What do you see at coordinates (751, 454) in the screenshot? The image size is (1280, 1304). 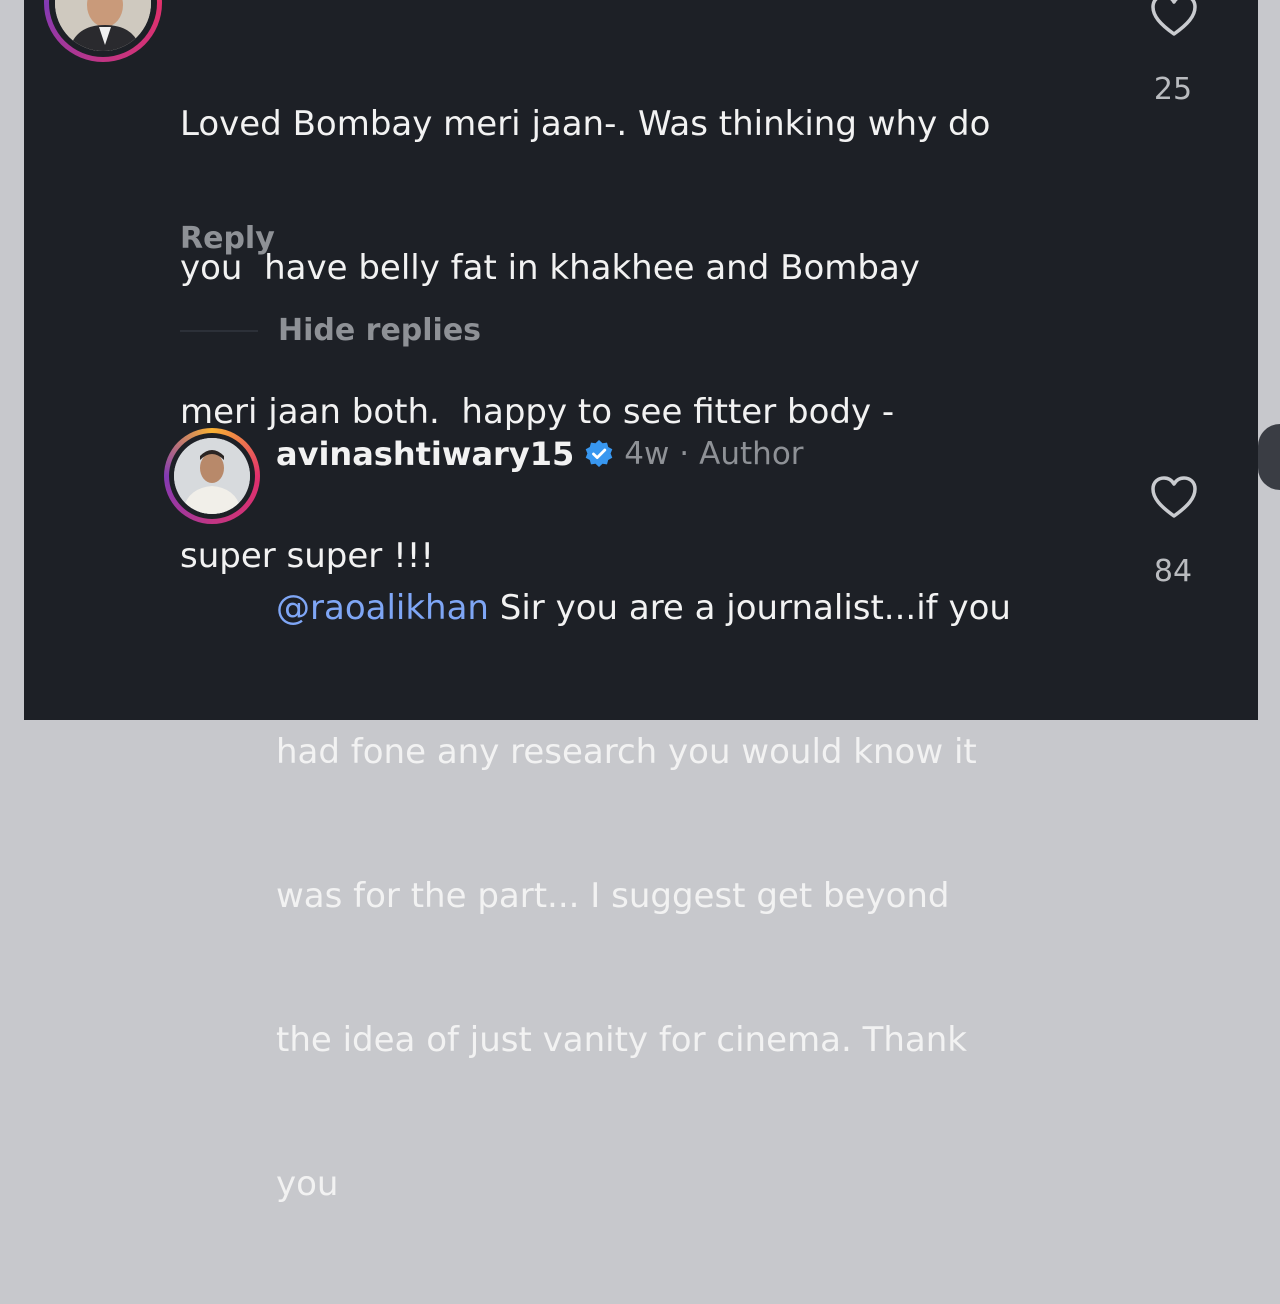 I see `author-label: Author` at bounding box center [751, 454].